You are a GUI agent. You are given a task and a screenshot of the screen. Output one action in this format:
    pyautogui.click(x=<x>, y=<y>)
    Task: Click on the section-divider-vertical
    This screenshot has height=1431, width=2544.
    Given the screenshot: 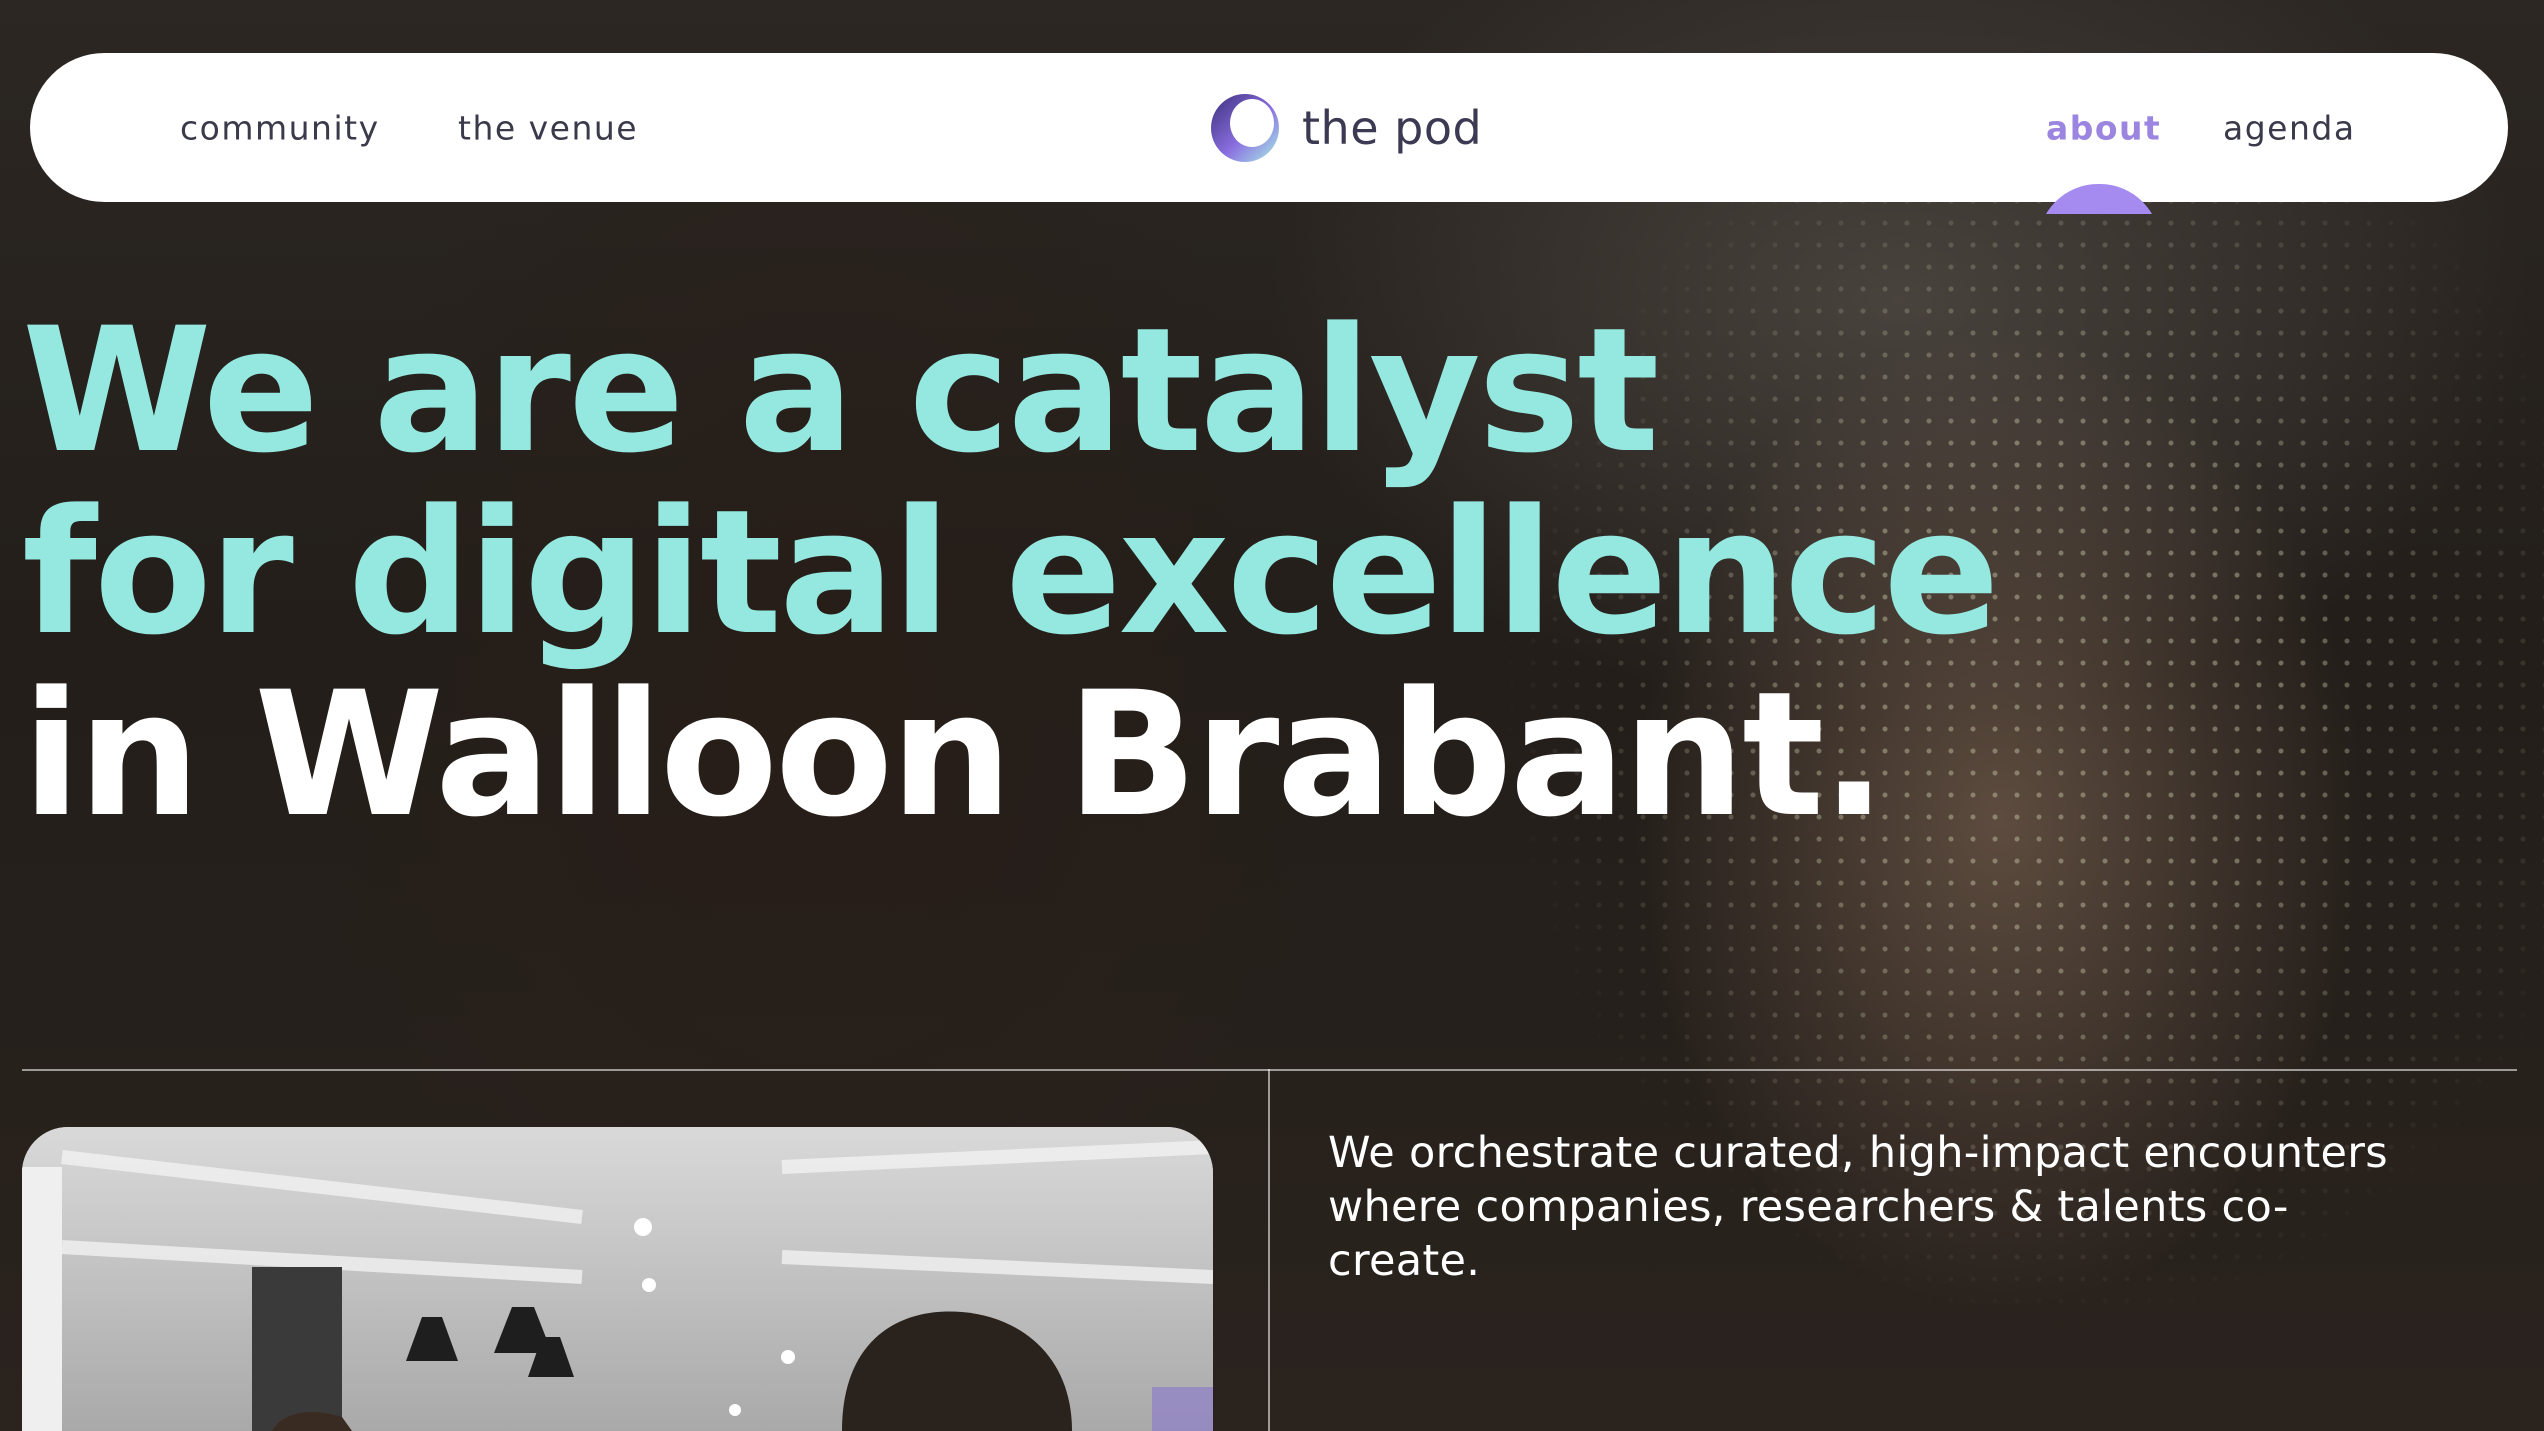 What is the action you would take?
    pyautogui.click(x=1269, y=1250)
    